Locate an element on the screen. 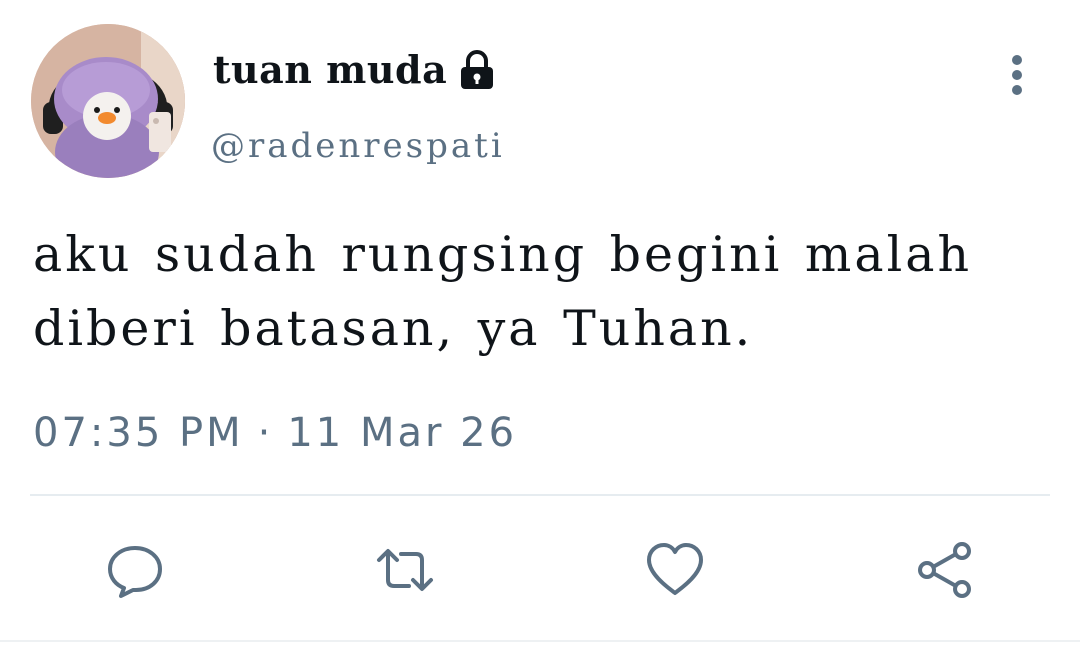 This screenshot has width=1080, height=660. heart-icon is located at coordinates (675, 569).